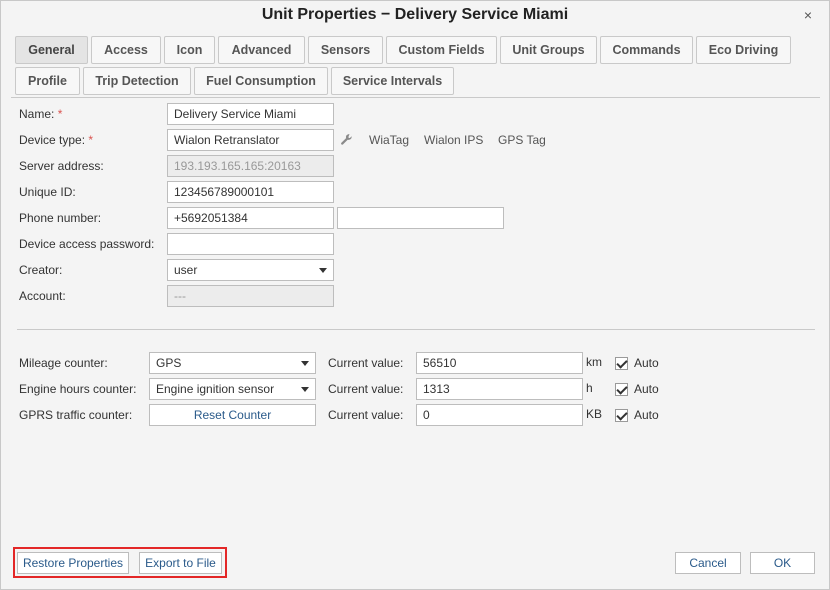 This screenshot has width=830, height=590. Describe the element at coordinates (389, 140) in the screenshot. I see `device-type-wiatag-link: WiaTag` at that location.